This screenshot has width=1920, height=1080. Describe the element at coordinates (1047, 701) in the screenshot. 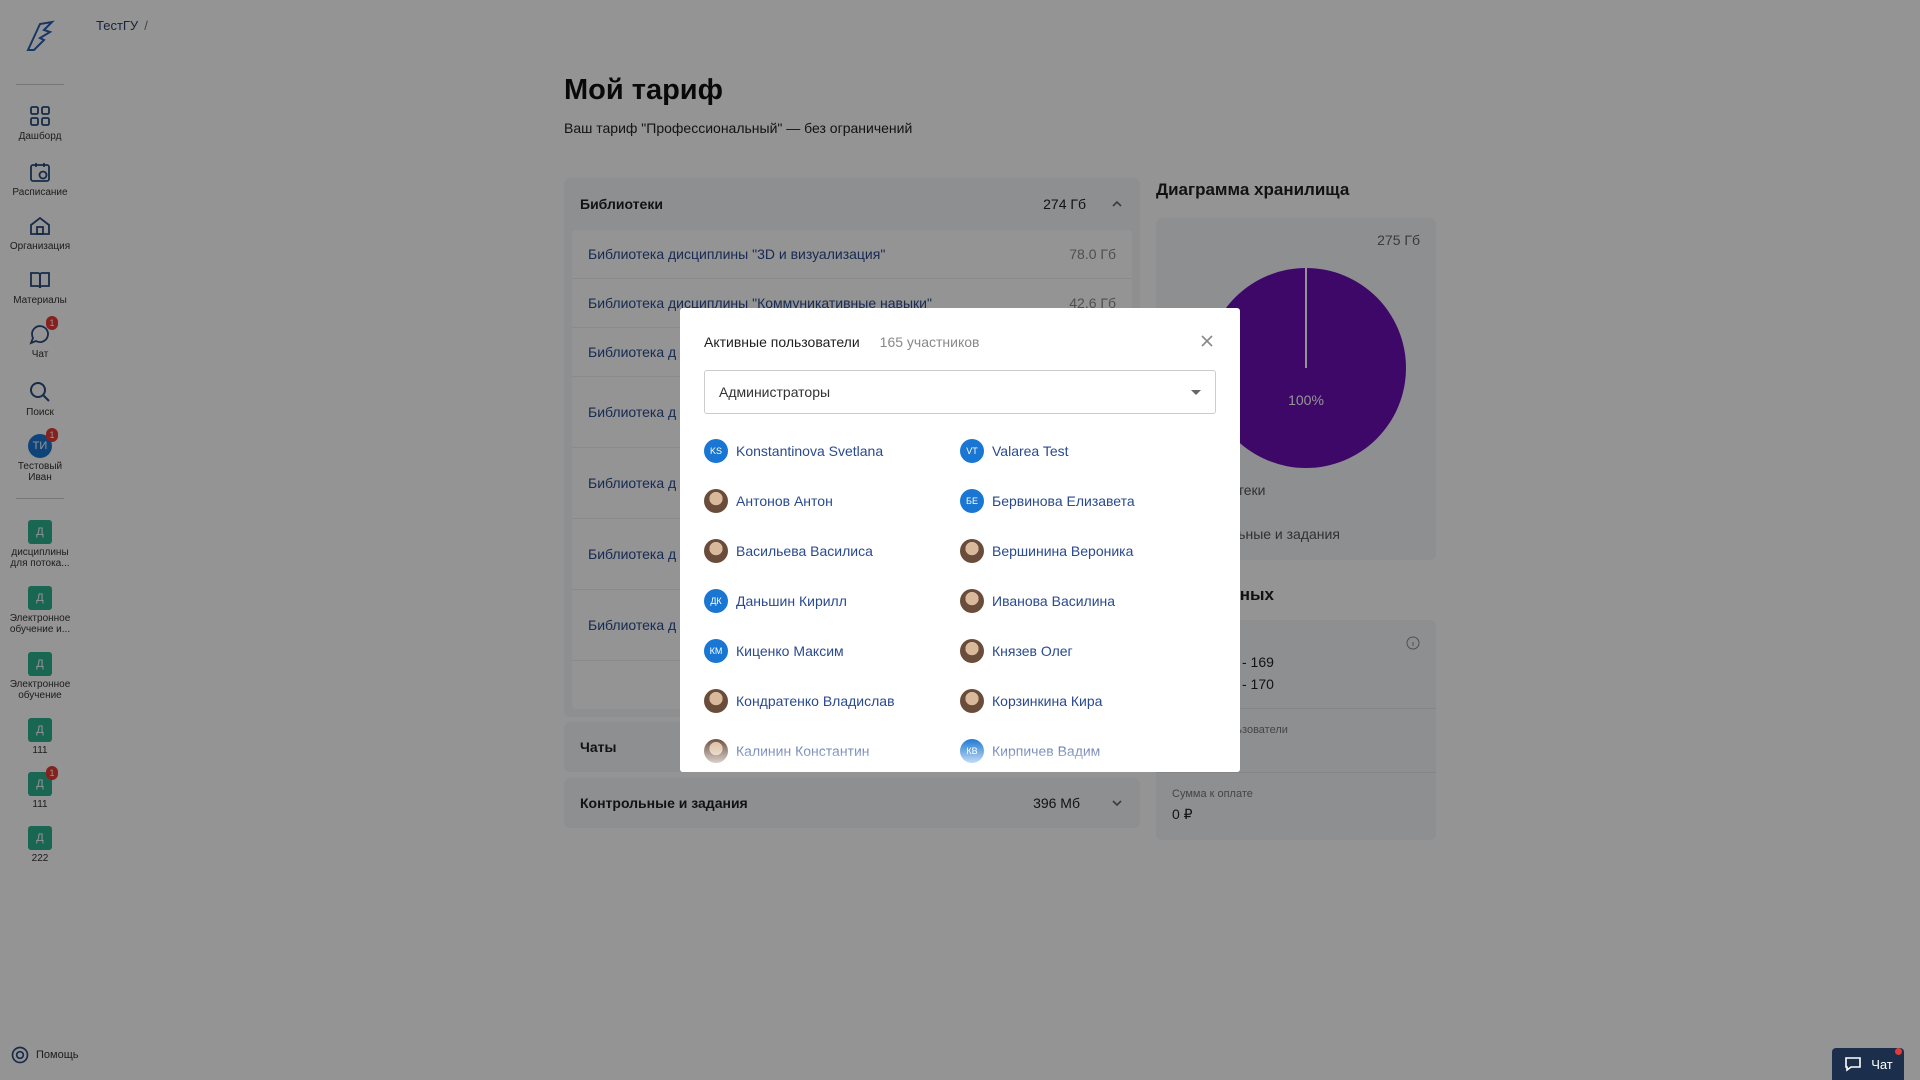

I see `user-name: Корзинкина Кира` at that location.